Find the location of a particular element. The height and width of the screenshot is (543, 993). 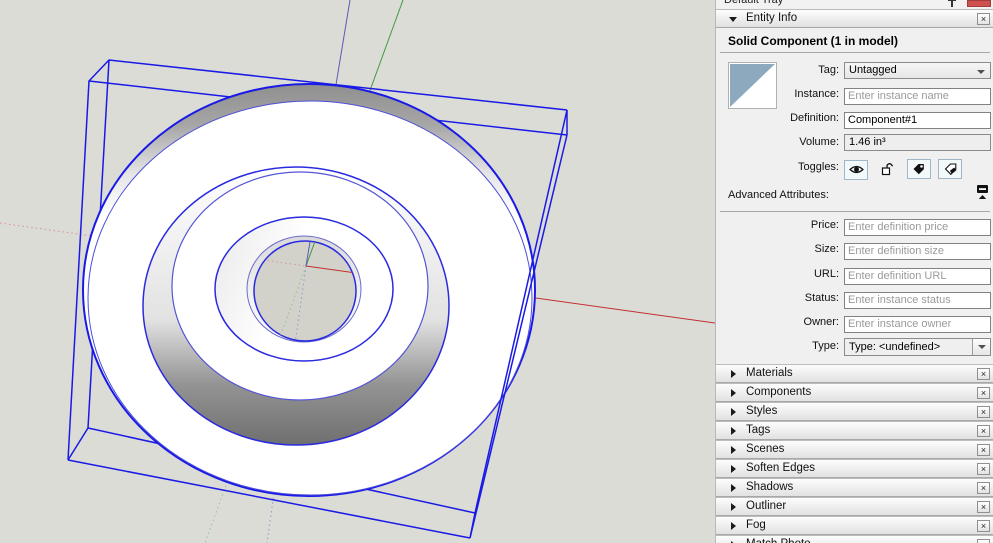

type-value: Type: <undefined> is located at coordinates (895, 347).